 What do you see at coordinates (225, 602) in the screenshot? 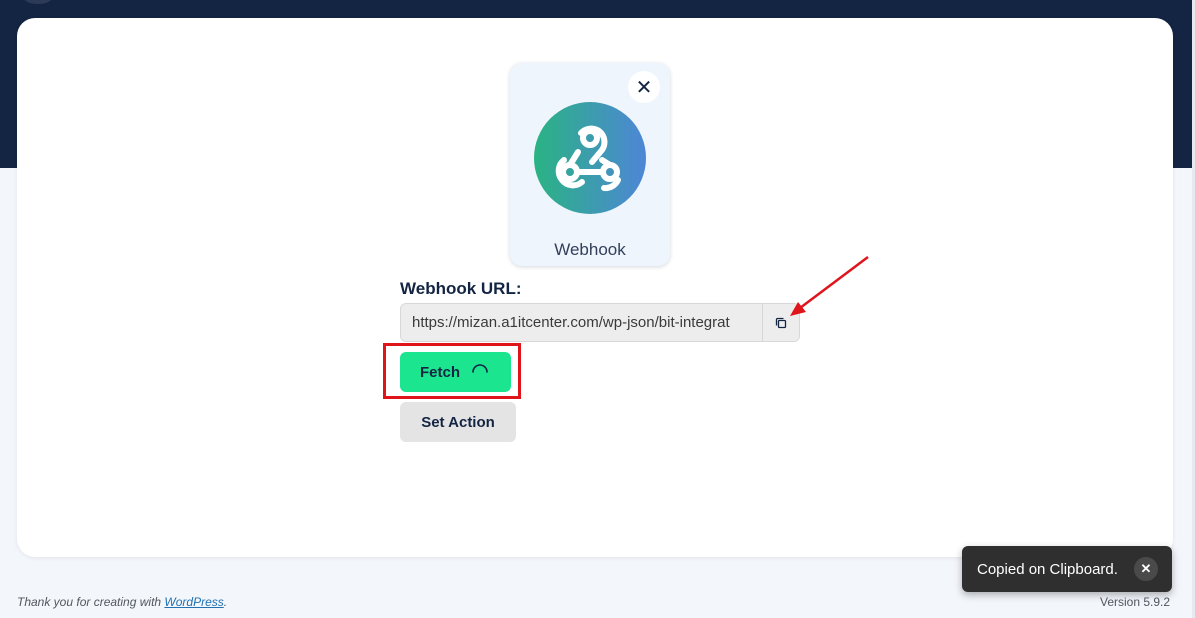
I see `footer-period: .` at bounding box center [225, 602].